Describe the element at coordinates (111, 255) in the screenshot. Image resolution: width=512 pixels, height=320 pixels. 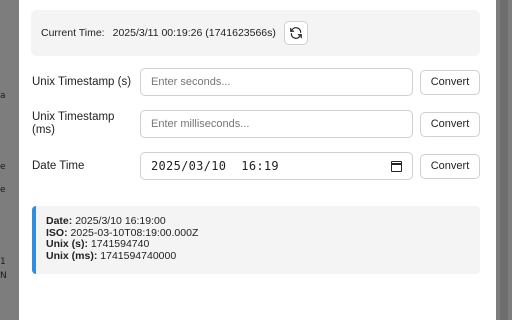
I see `result-unix-milliseconds-line: Unix (ms): 1741594740000` at that location.